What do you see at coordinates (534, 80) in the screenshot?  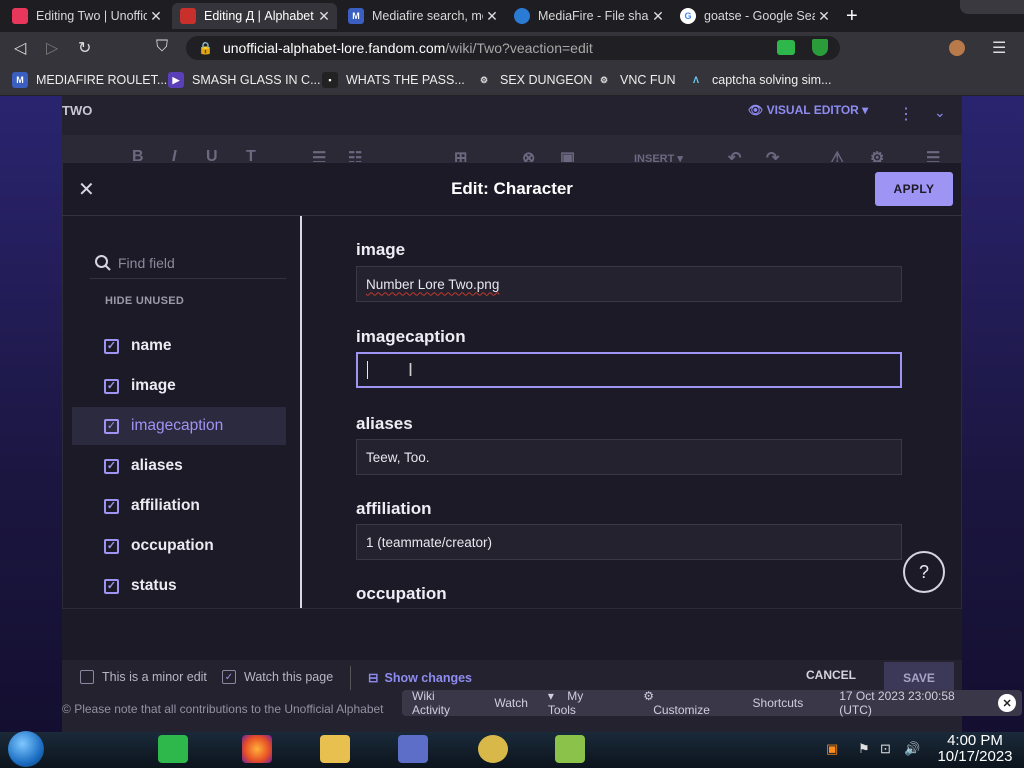 I see `bookmark-item: ⚙ SEX DUNGEON` at bounding box center [534, 80].